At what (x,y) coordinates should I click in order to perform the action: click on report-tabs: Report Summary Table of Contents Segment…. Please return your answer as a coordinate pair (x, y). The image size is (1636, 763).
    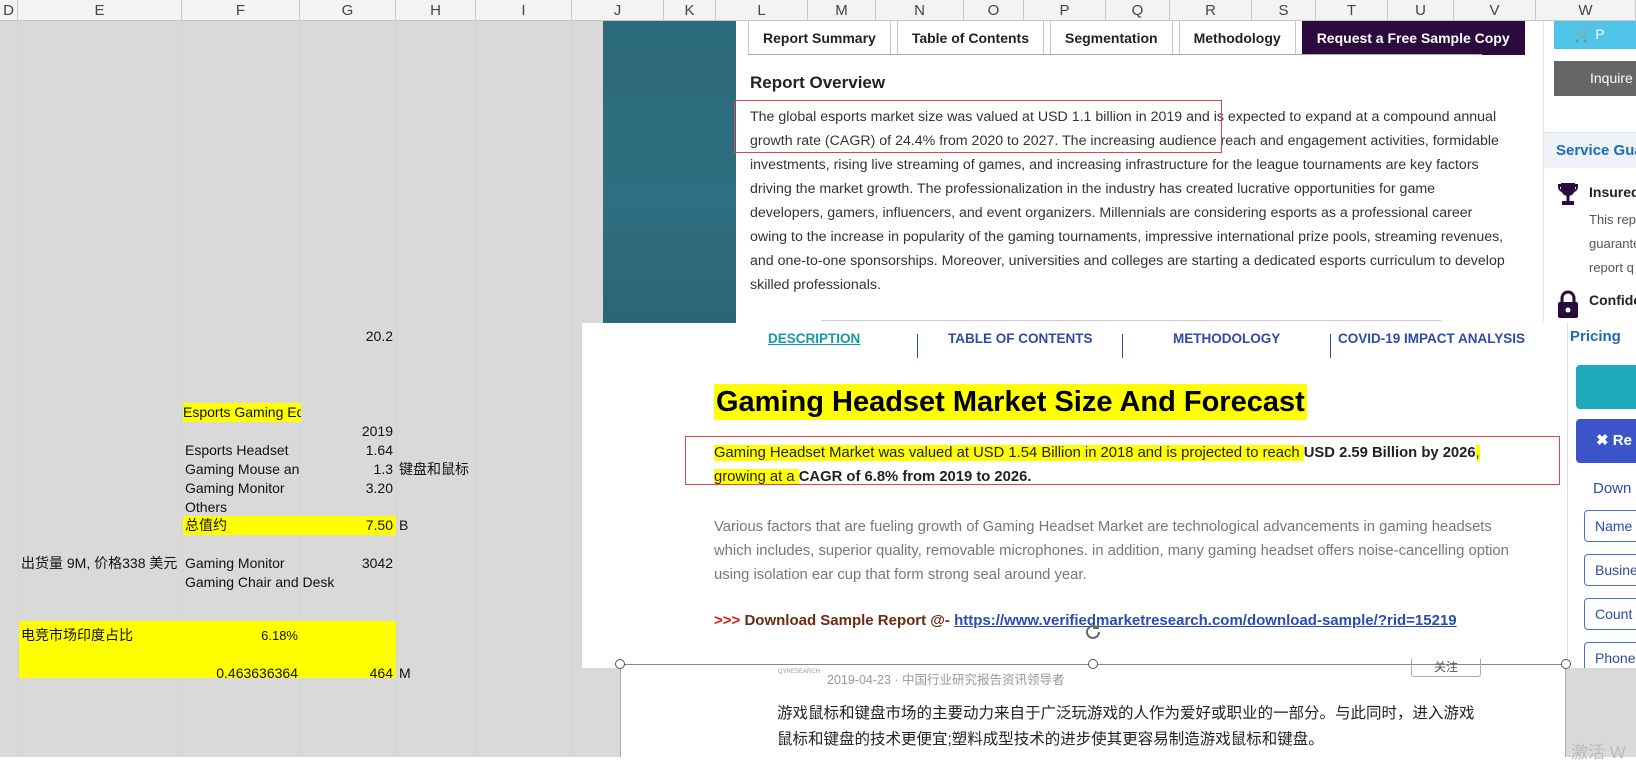
    Looking at the image, I should click on (1139, 38).